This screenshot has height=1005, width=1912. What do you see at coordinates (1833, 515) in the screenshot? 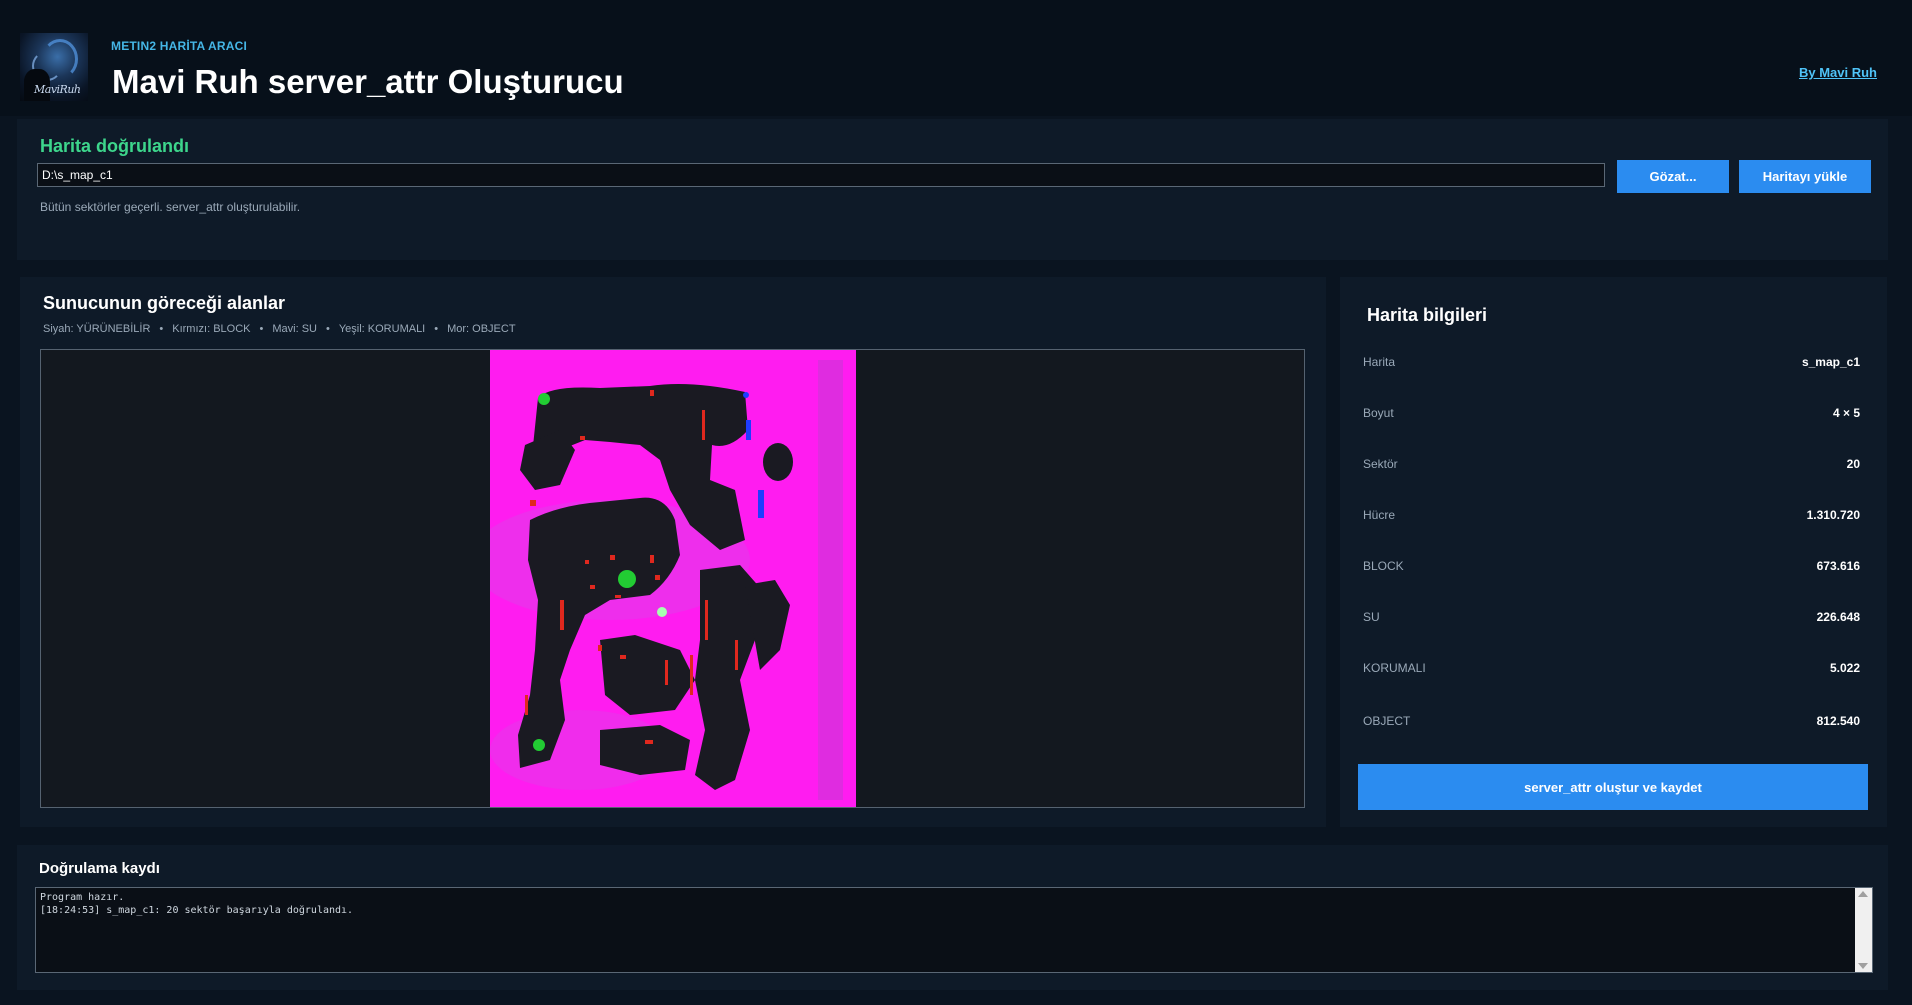
I see `info-value: 1.310.720` at bounding box center [1833, 515].